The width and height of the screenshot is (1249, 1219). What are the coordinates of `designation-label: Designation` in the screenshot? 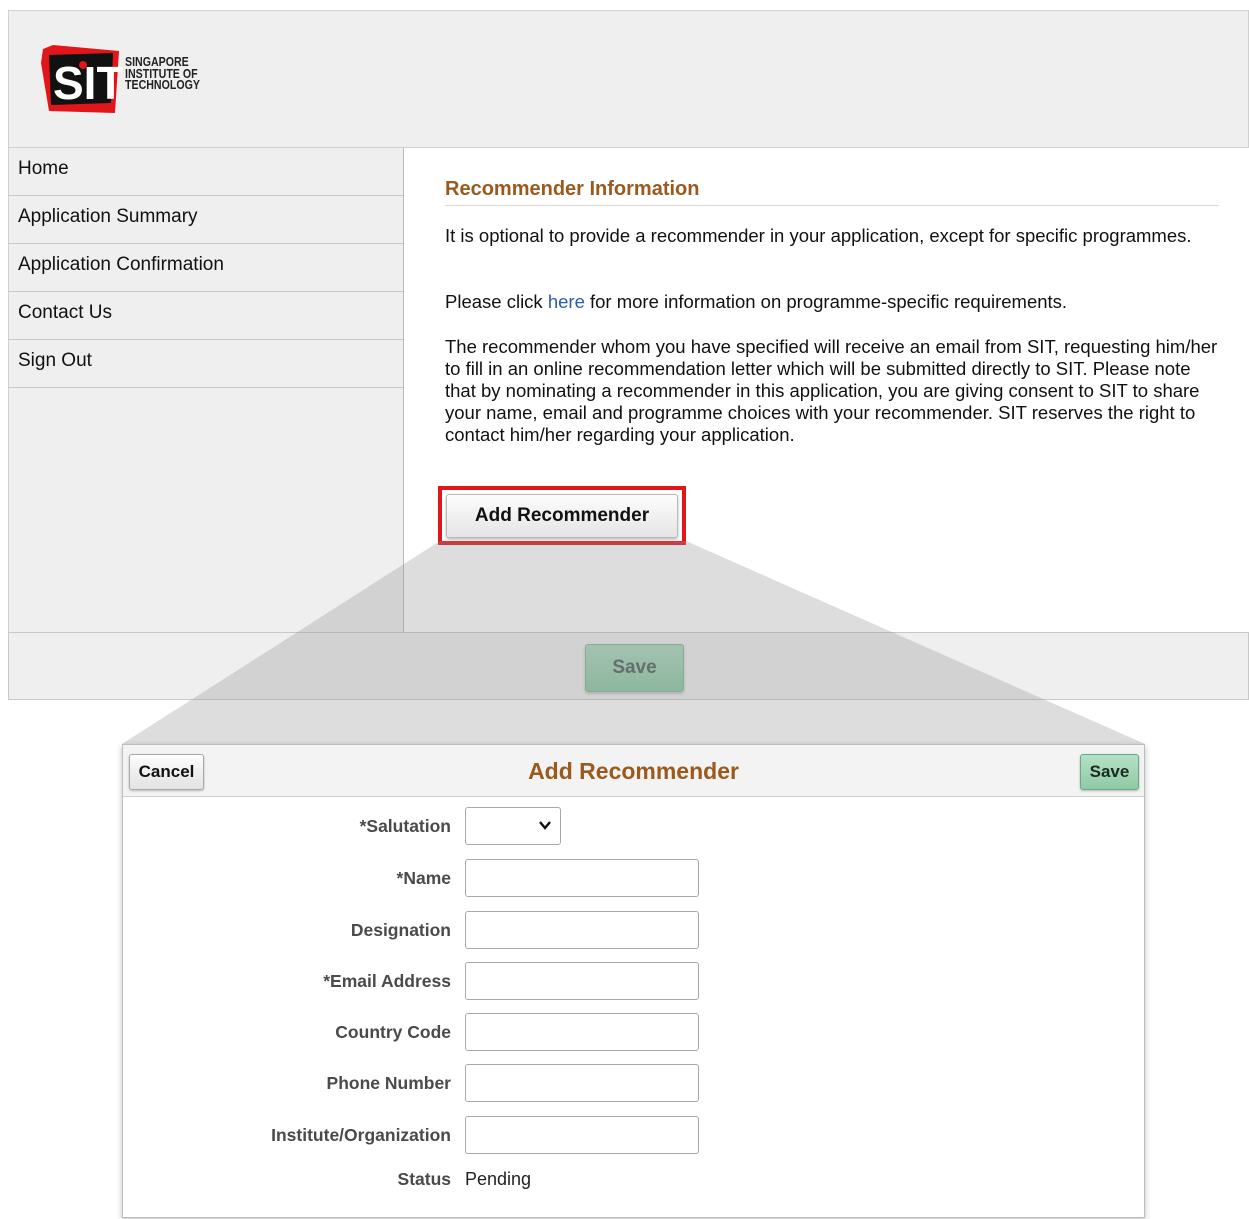 It's located at (400, 930).